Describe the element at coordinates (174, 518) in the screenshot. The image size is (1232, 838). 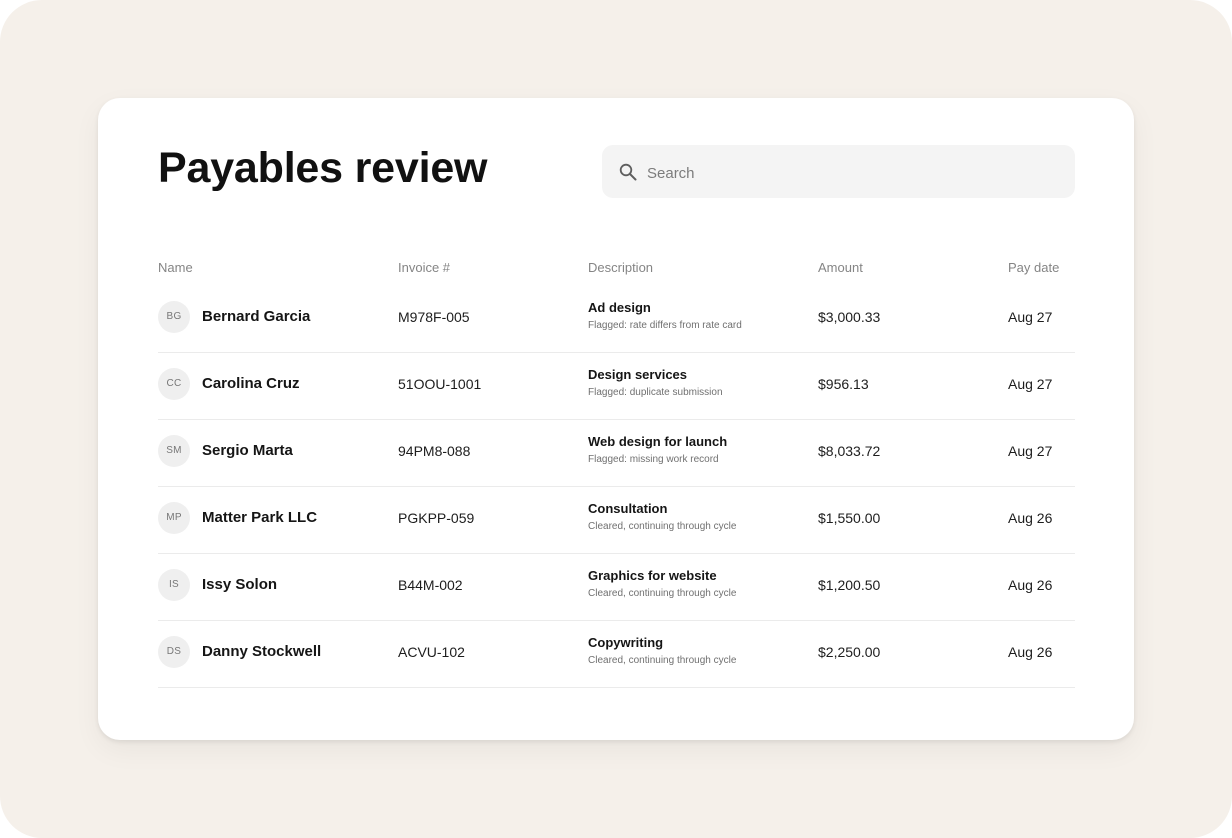
I see `avatar: MP` at that location.